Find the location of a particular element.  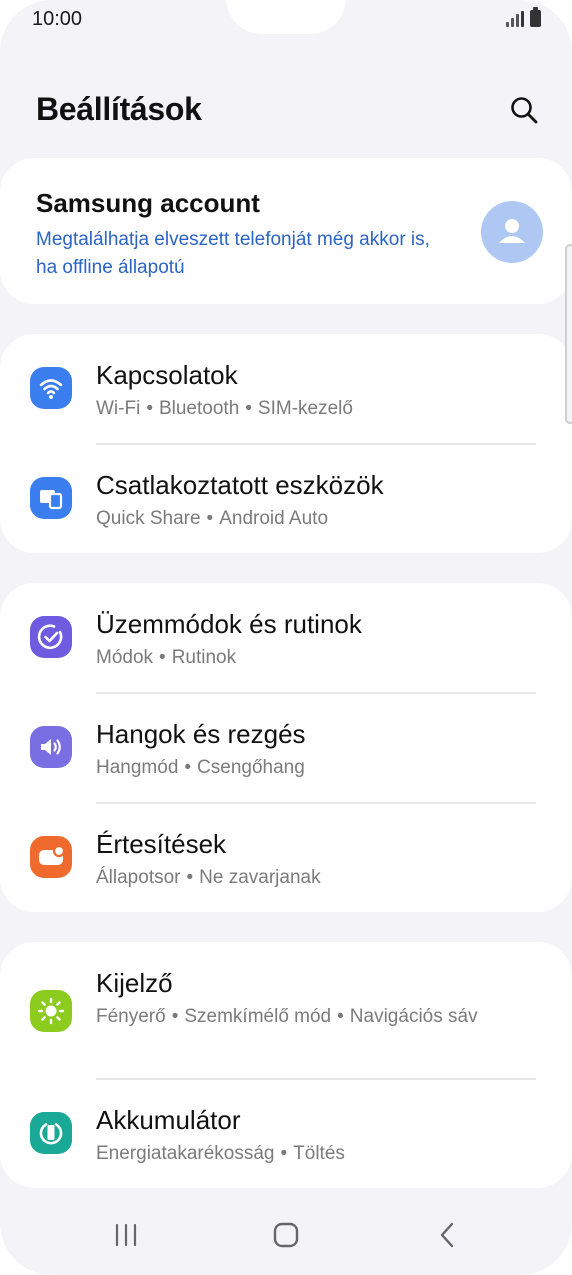

wifi-icon is located at coordinates (51, 388).